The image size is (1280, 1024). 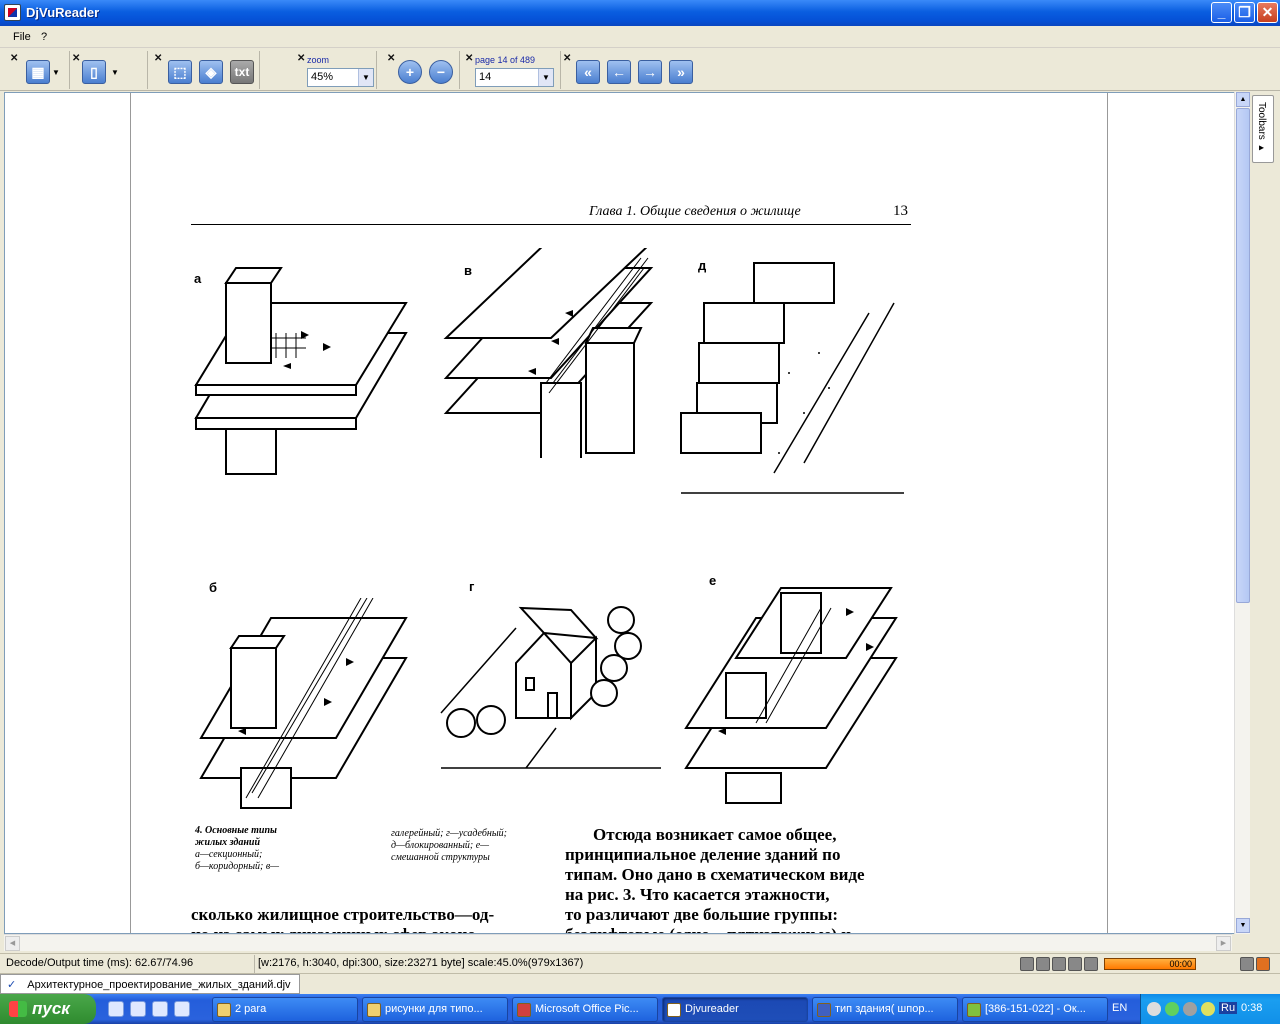 I want to click on page-number: 13, so click(x=900, y=211).